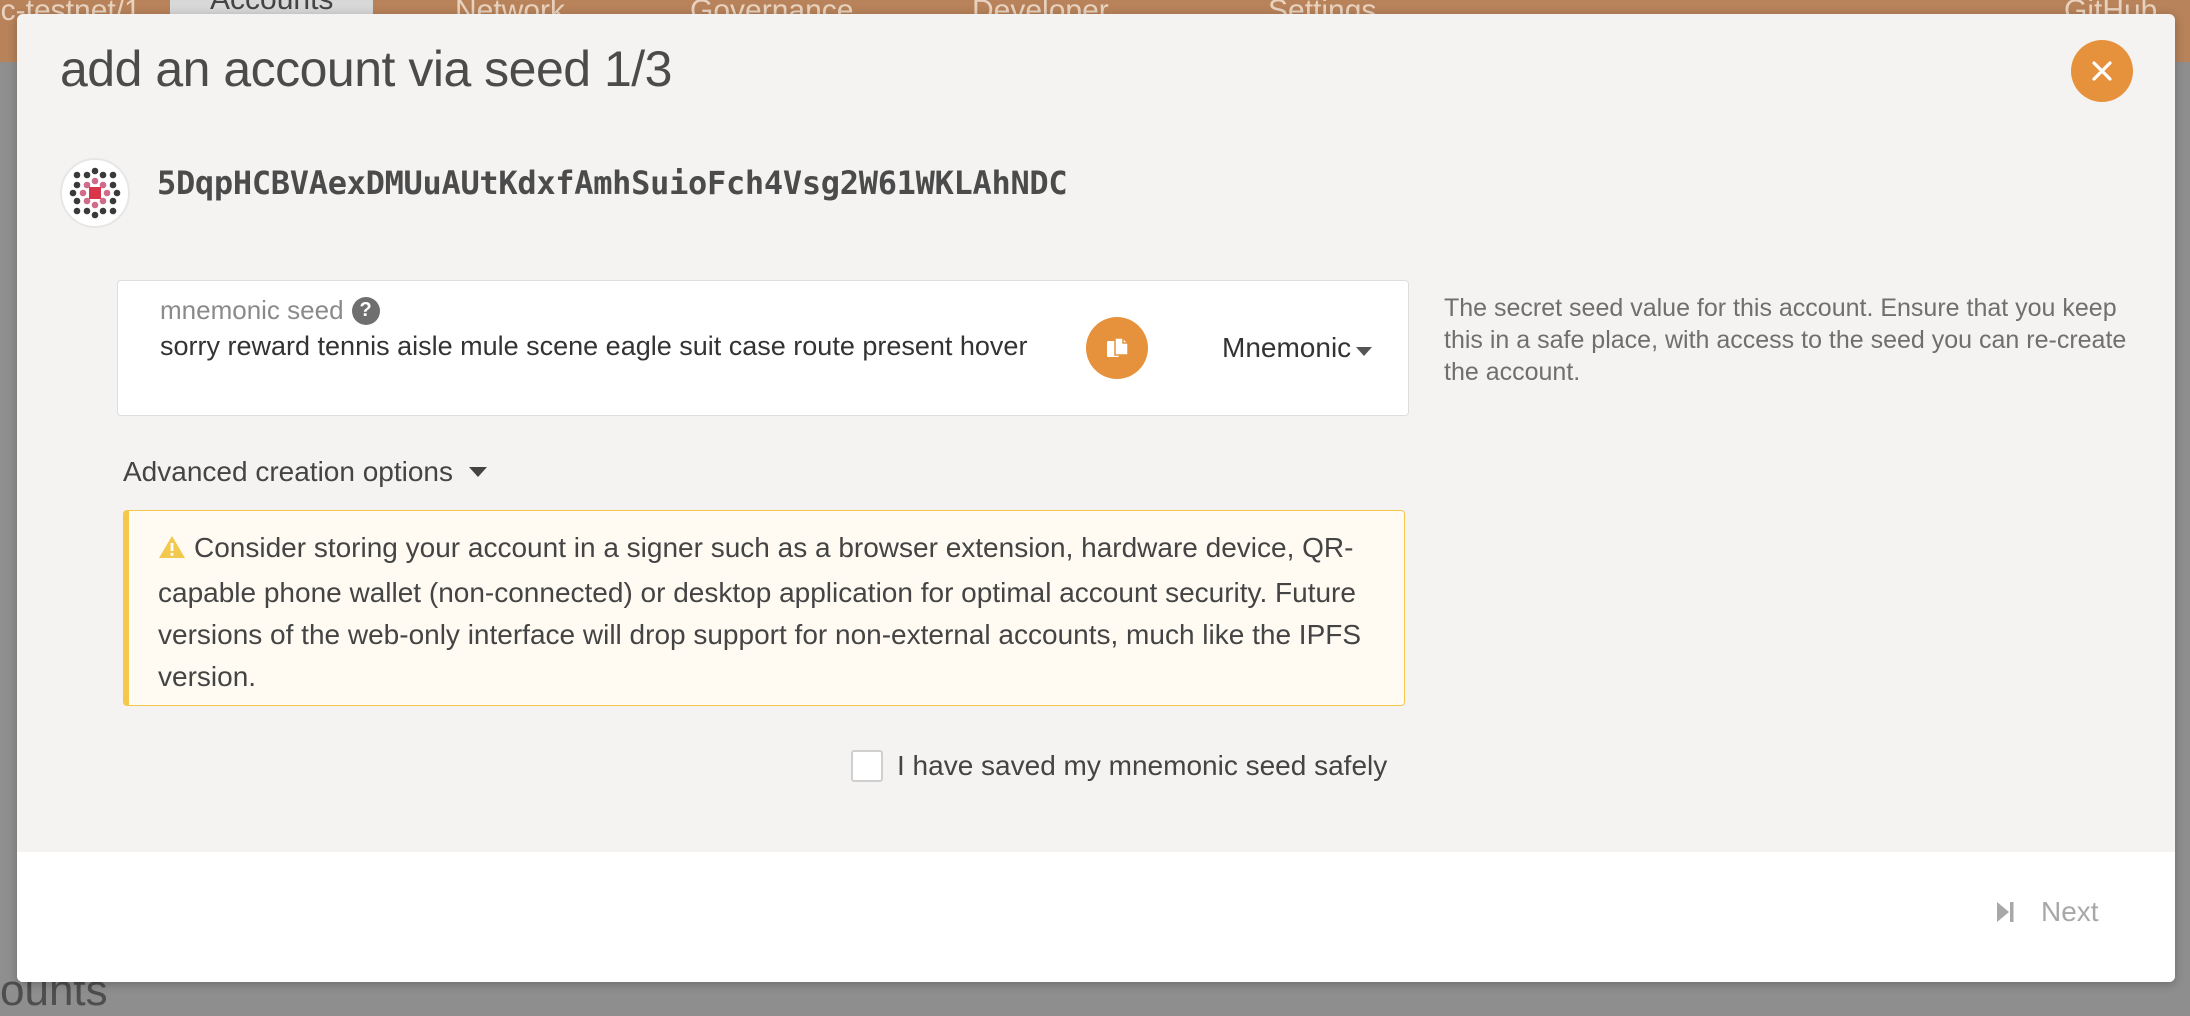 The width and height of the screenshot is (2190, 1016). I want to click on background-tab-accounts: Accounts, so click(272, 7).